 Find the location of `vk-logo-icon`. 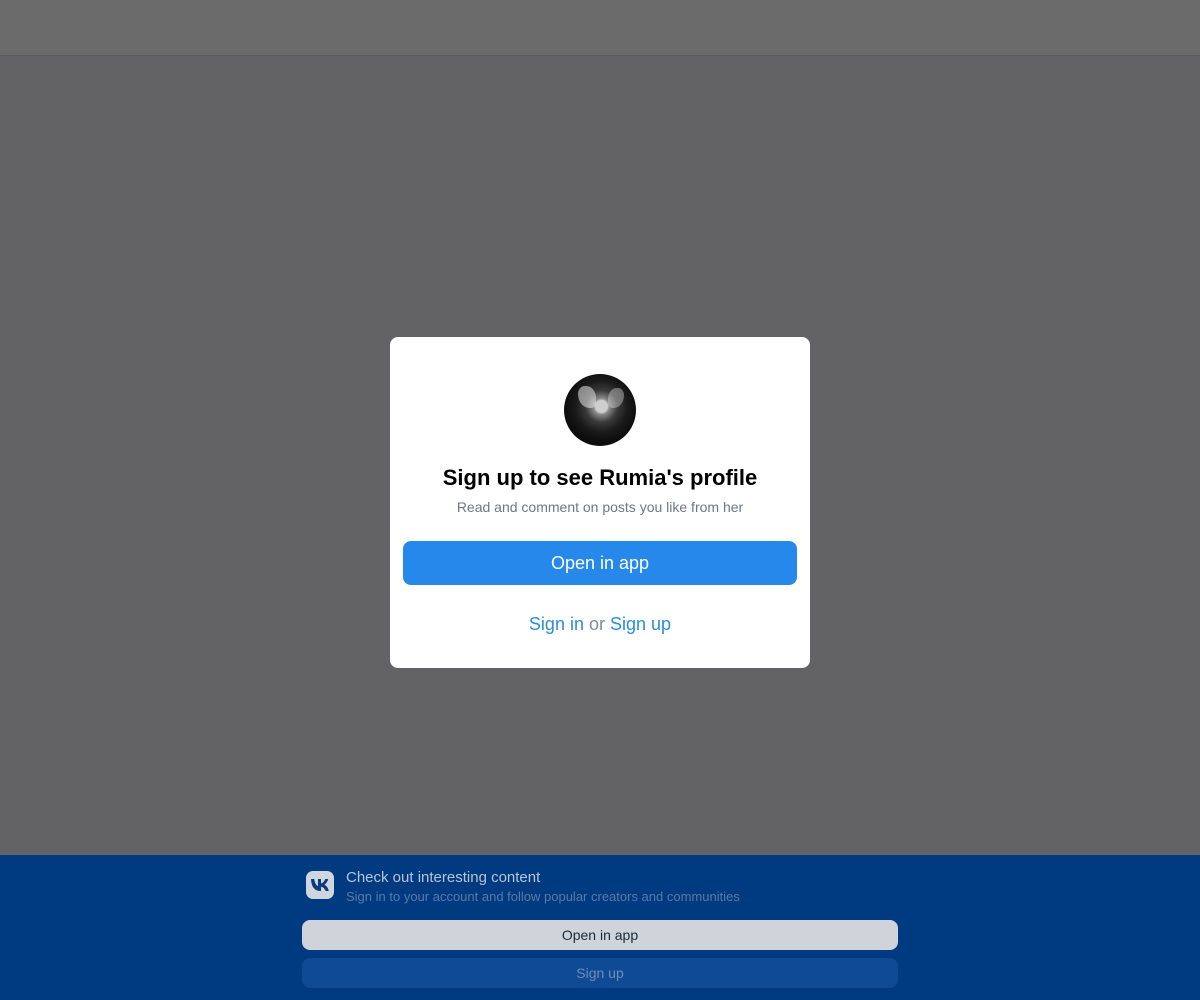

vk-logo-icon is located at coordinates (320, 885).